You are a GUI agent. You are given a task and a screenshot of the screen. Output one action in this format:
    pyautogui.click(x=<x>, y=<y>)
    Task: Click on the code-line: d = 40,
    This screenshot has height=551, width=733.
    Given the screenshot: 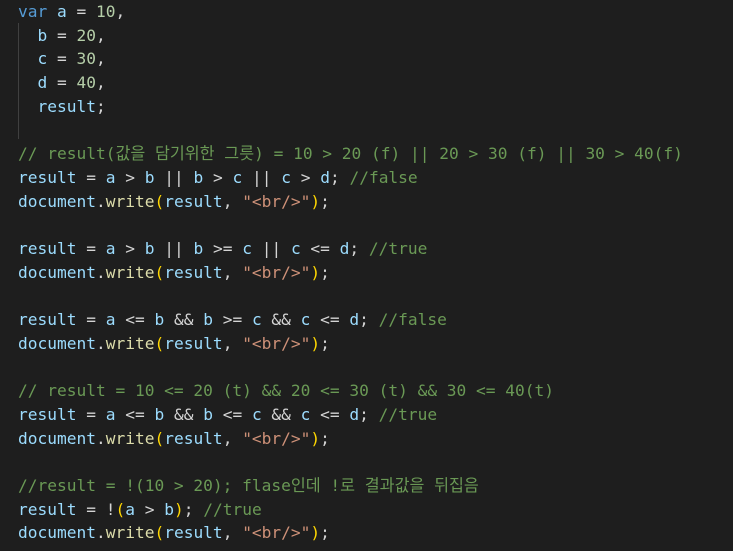 What is the action you would take?
    pyautogui.click(x=62, y=83)
    